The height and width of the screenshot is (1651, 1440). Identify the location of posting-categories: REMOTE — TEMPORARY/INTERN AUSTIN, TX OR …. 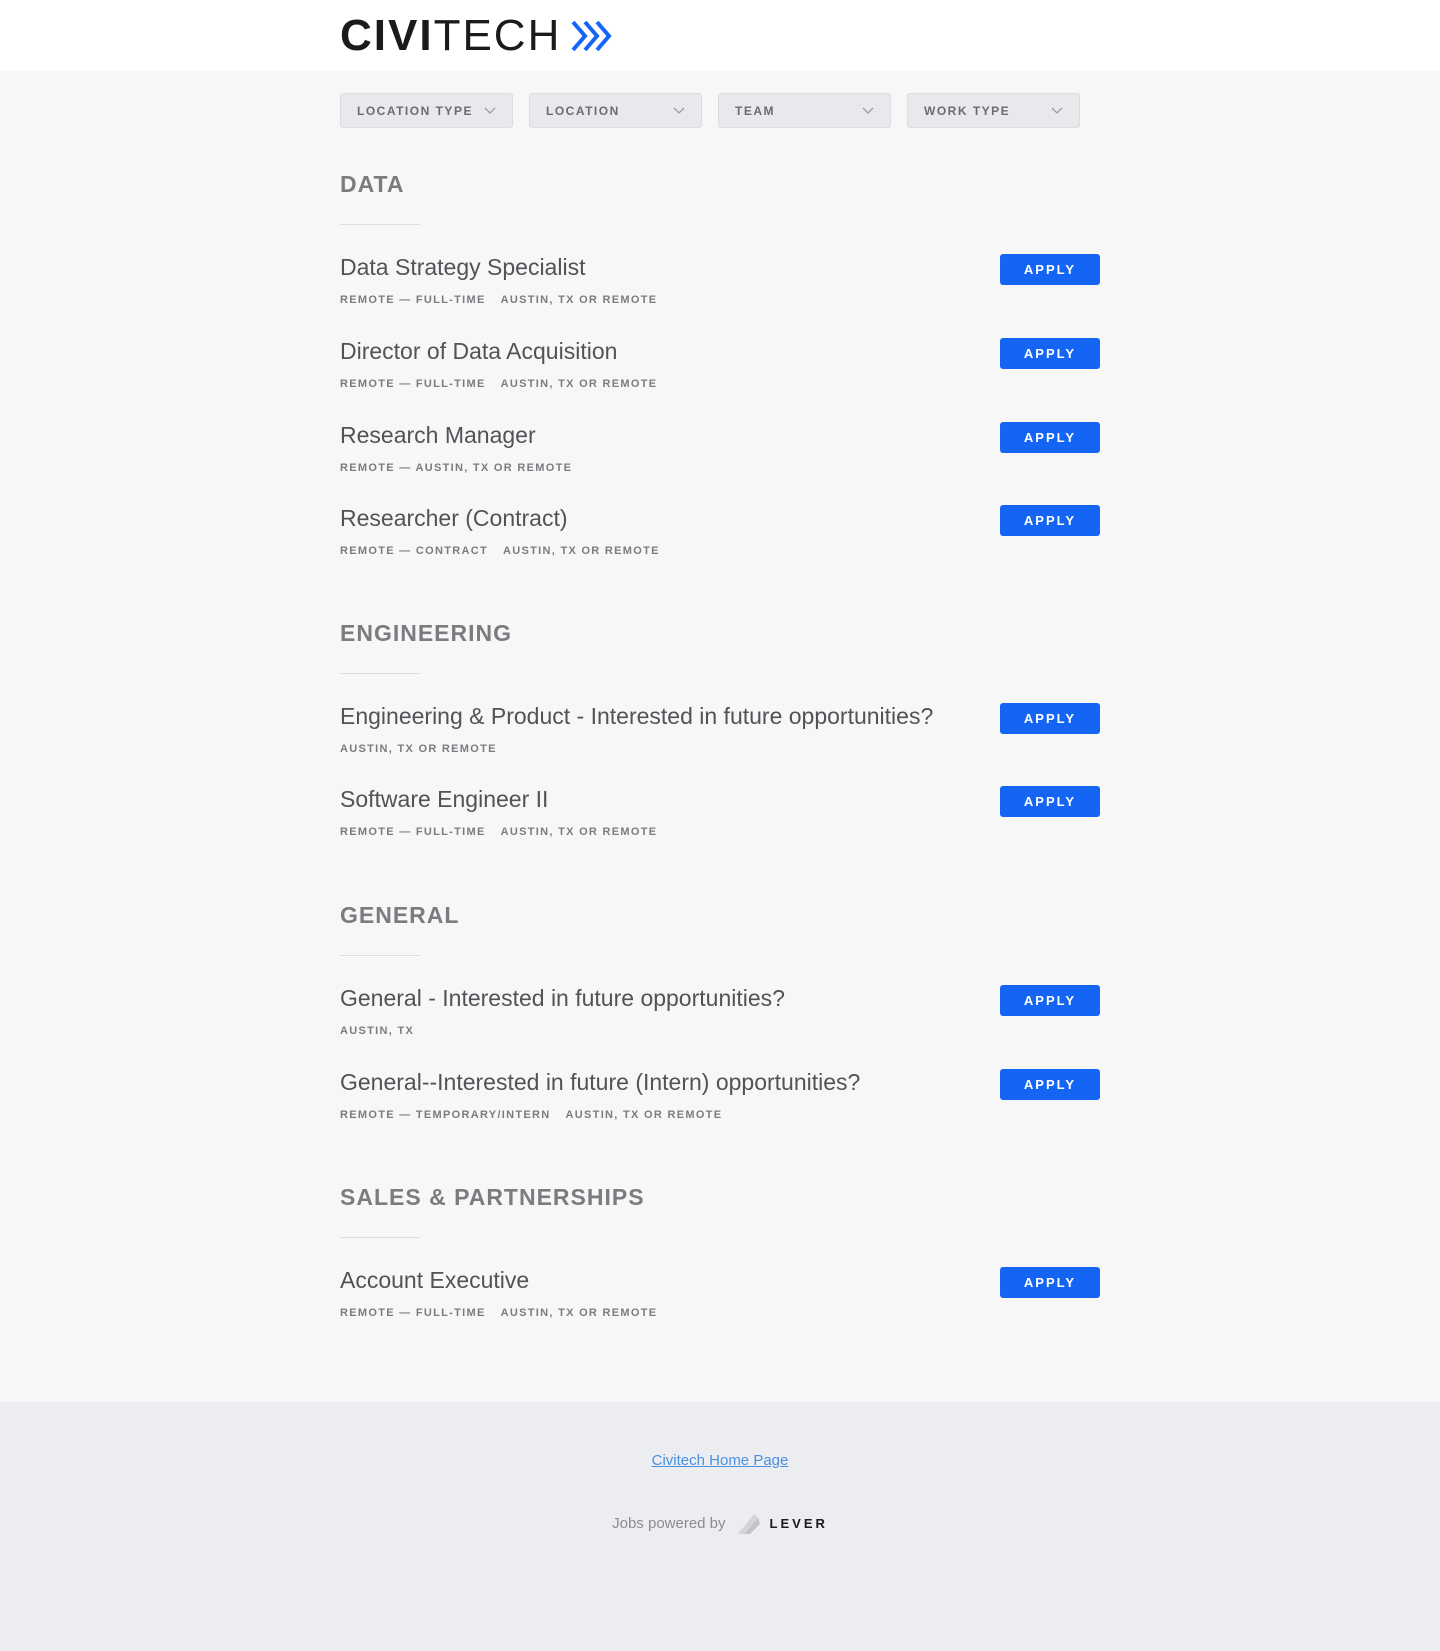
(531, 1115).